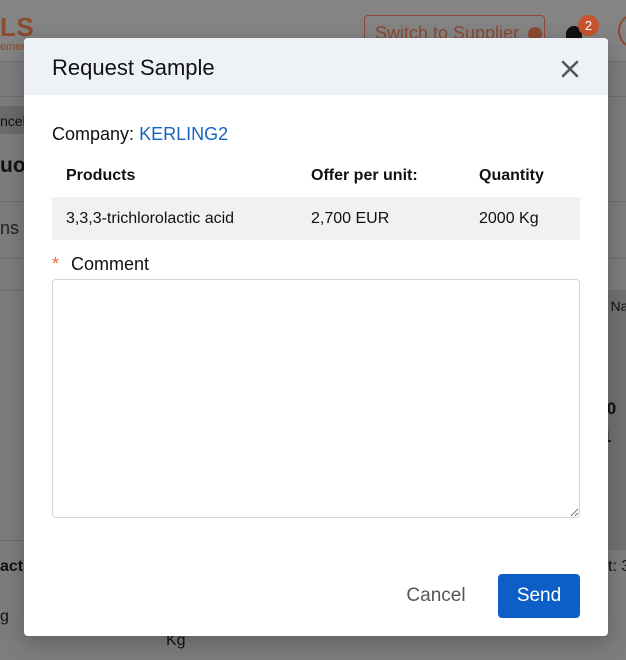  I want to click on send-button: Send, so click(539, 596).